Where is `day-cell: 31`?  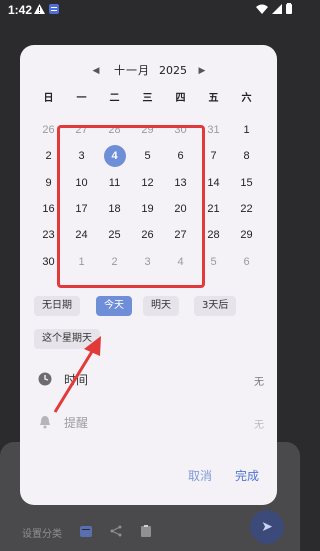 day-cell: 31 is located at coordinates (213, 130).